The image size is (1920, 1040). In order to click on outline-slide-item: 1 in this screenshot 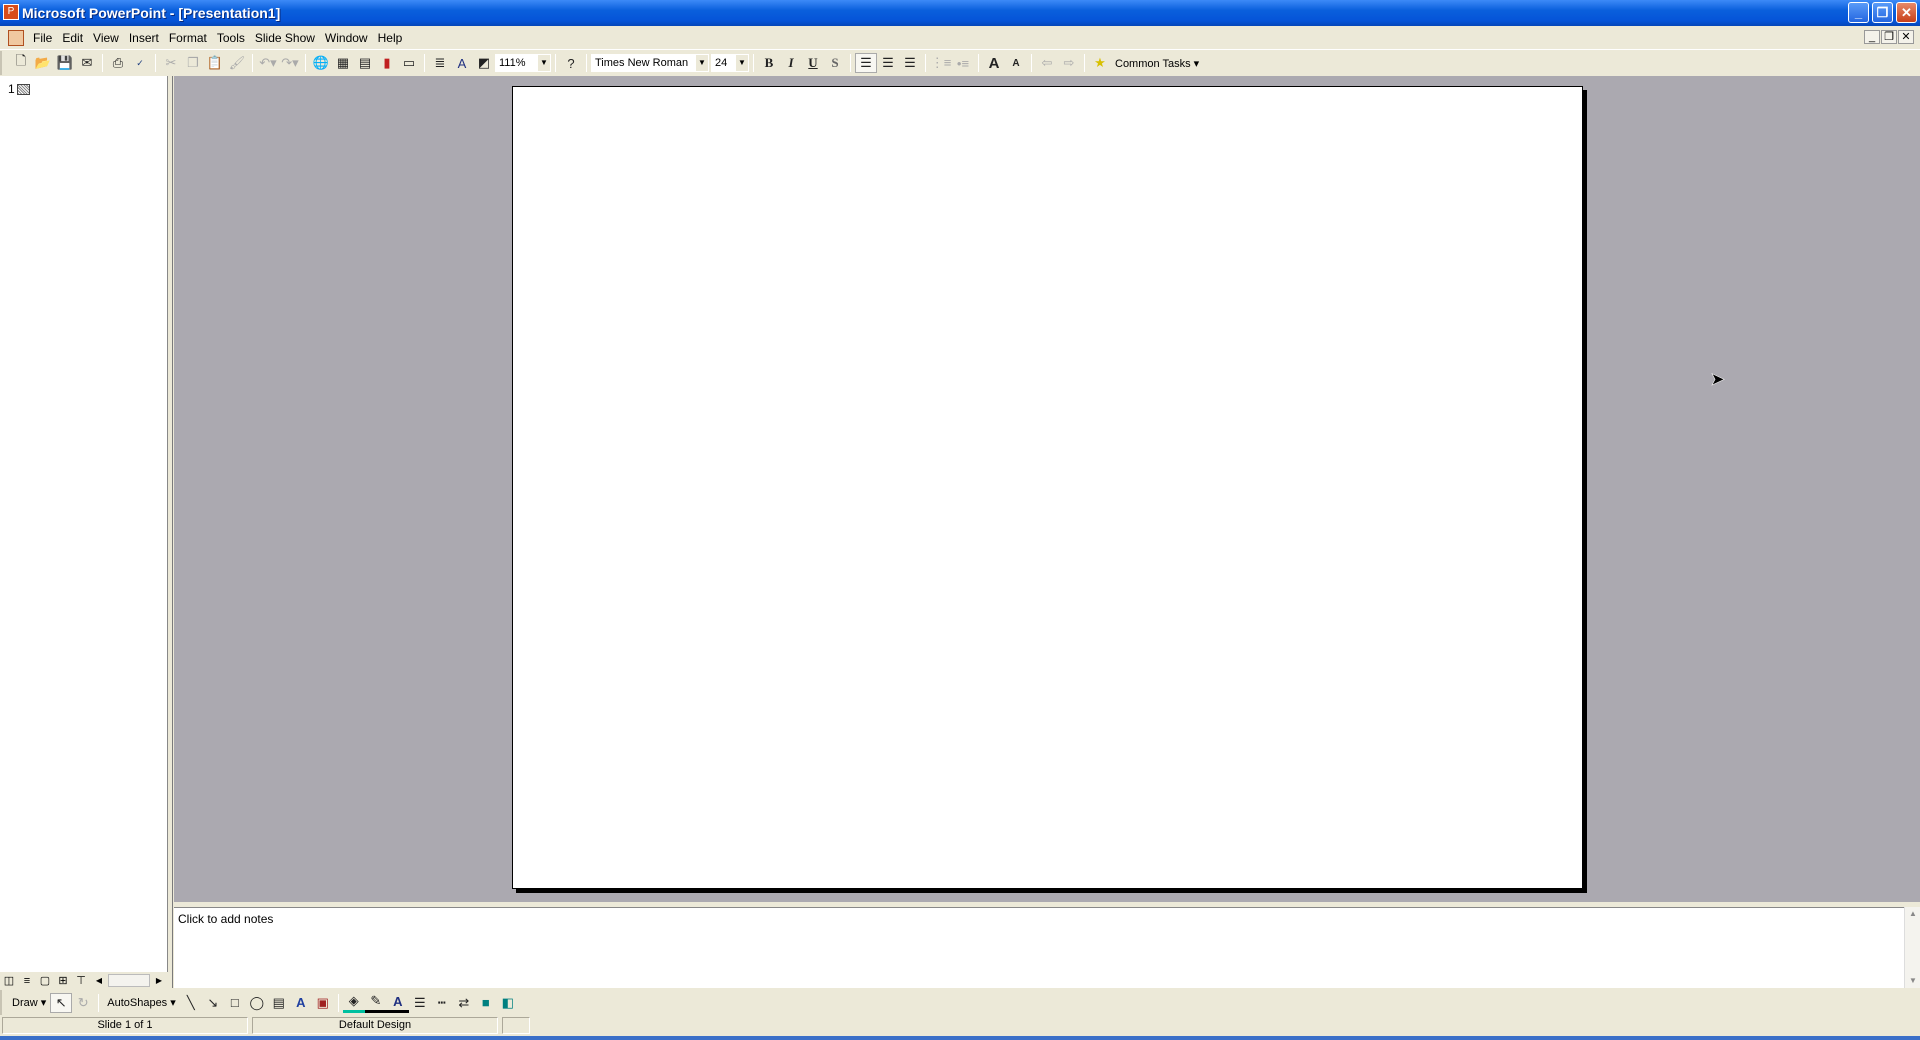, I will do `click(19, 89)`.